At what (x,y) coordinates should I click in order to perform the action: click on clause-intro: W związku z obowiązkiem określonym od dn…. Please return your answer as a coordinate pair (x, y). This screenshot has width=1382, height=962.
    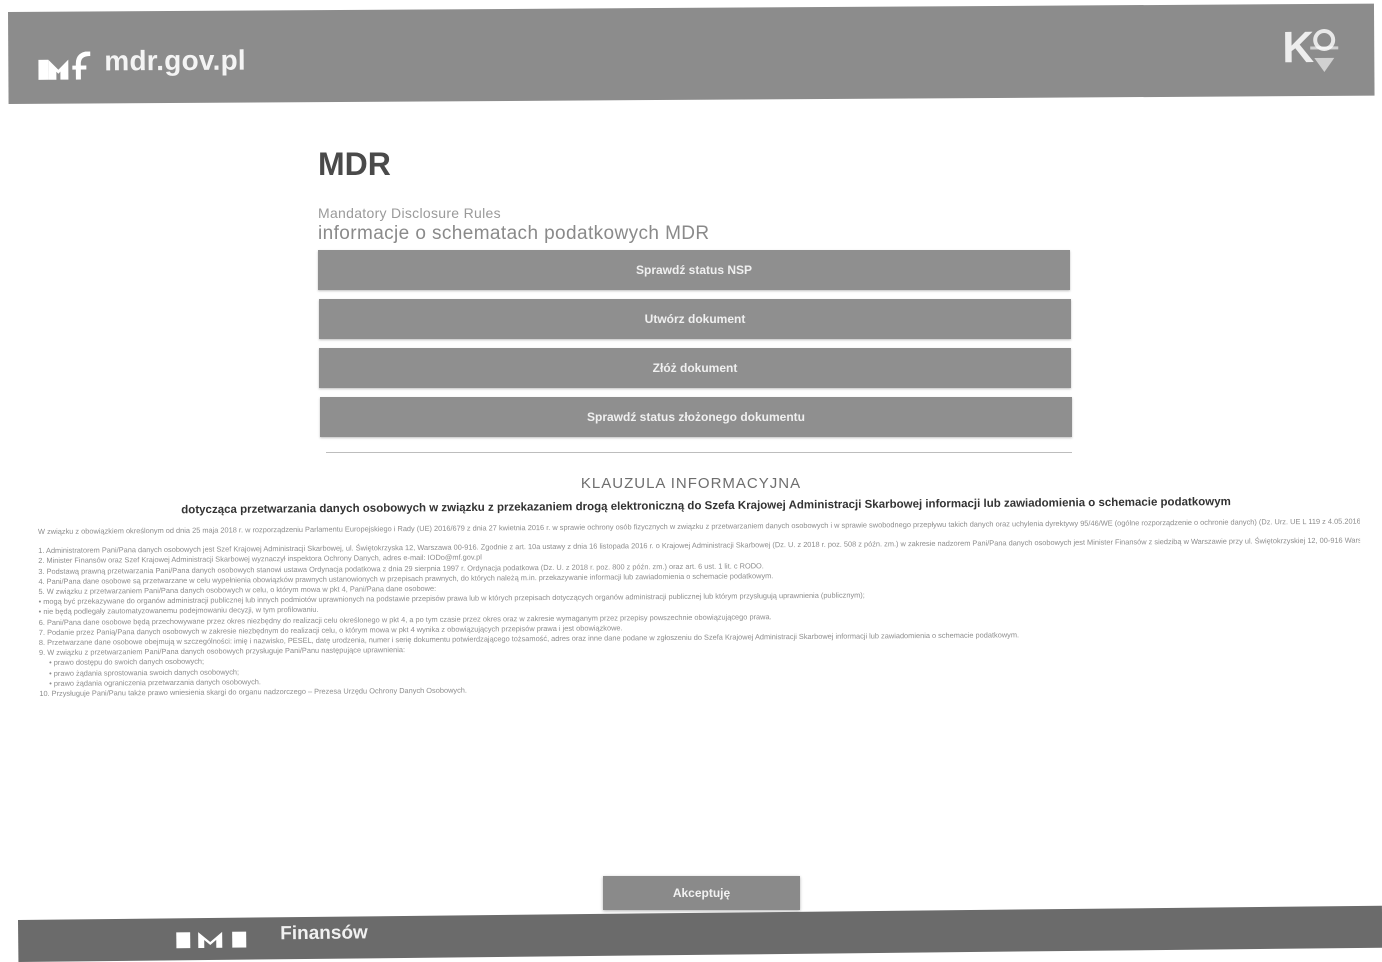
    Looking at the image, I should click on (699, 526).